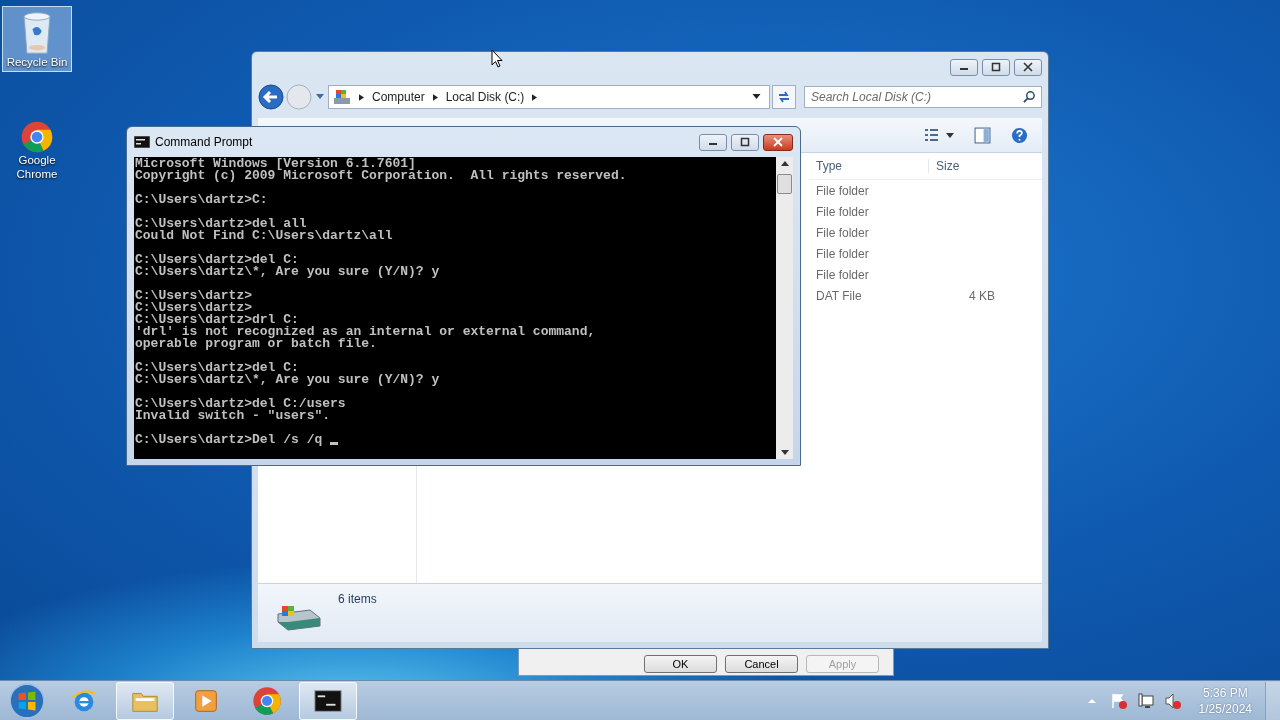 This screenshot has width=1280, height=720. What do you see at coordinates (923, 97) in the screenshot?
I see `search-field: Search Local Disk (C:)` at bounding box center [923, 97].